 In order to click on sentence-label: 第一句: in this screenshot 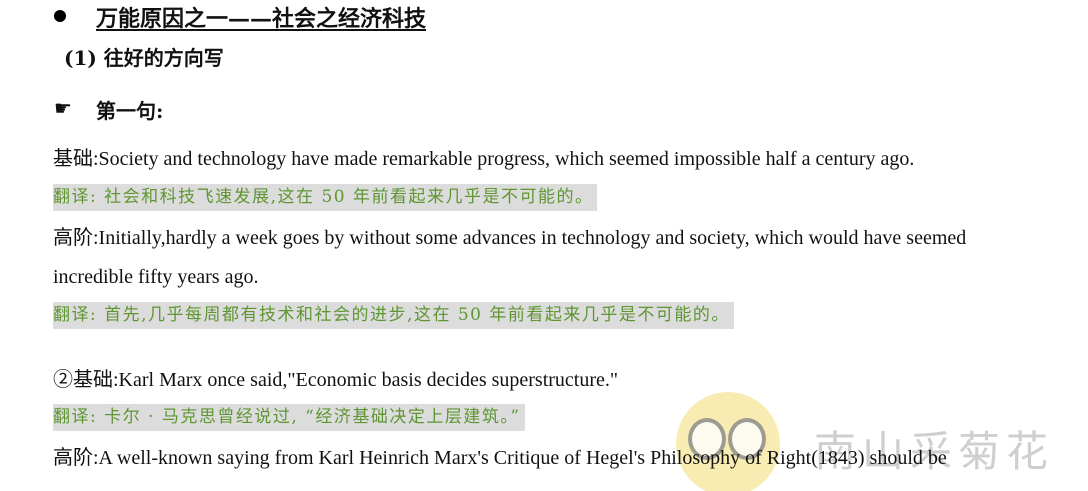, I will do `click(130, 111)`.